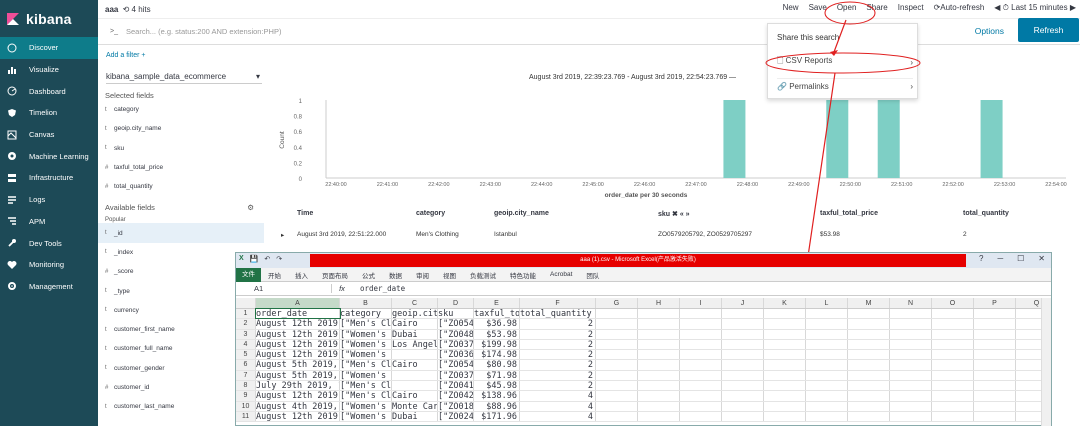  What do you see at coordinates (49, 48) in the screenshot?
I see `nav-item-discover: Discover` at bounding box center [49, 48].